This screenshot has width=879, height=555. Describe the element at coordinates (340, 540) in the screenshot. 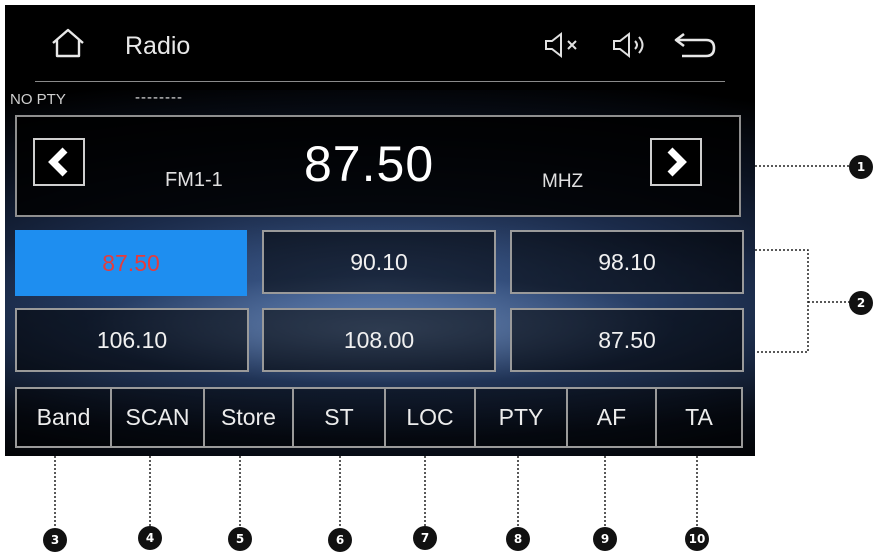

I see `callout-6: 6` at that location.